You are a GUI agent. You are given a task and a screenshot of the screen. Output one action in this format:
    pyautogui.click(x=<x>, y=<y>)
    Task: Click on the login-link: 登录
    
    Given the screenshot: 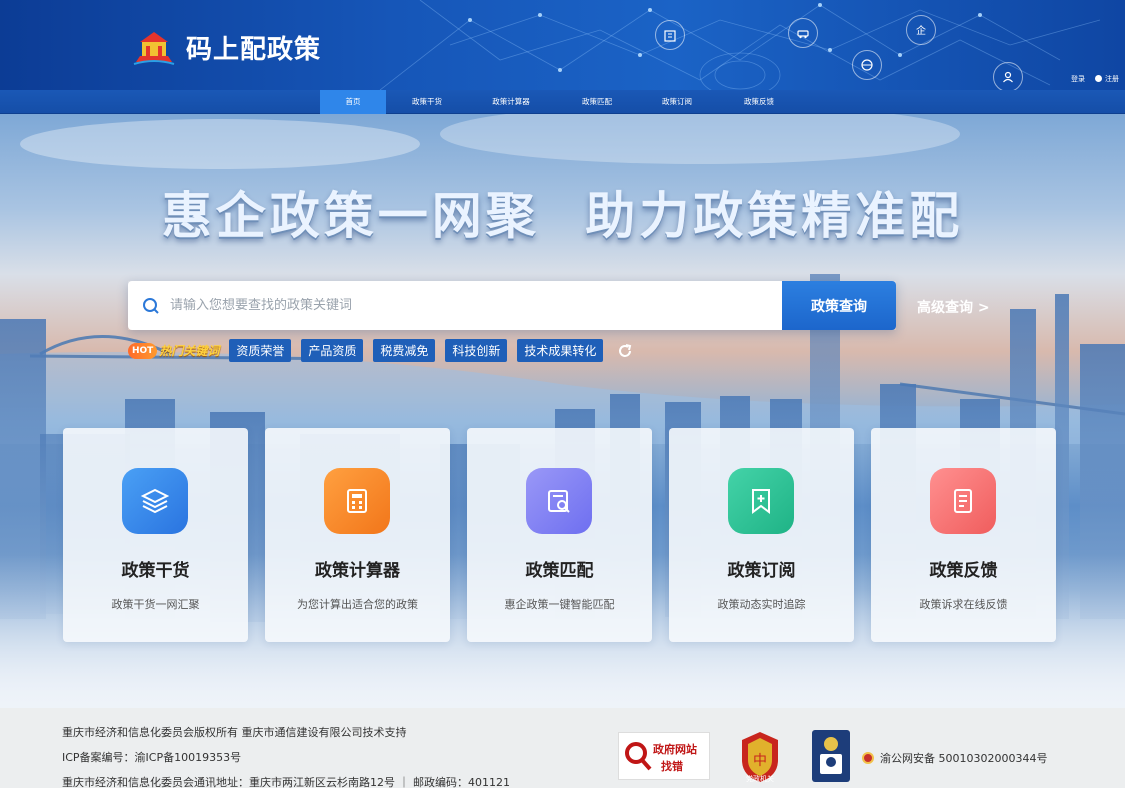 What is the action you would take?
    pyautogui.click(x=1078, y=79)
    